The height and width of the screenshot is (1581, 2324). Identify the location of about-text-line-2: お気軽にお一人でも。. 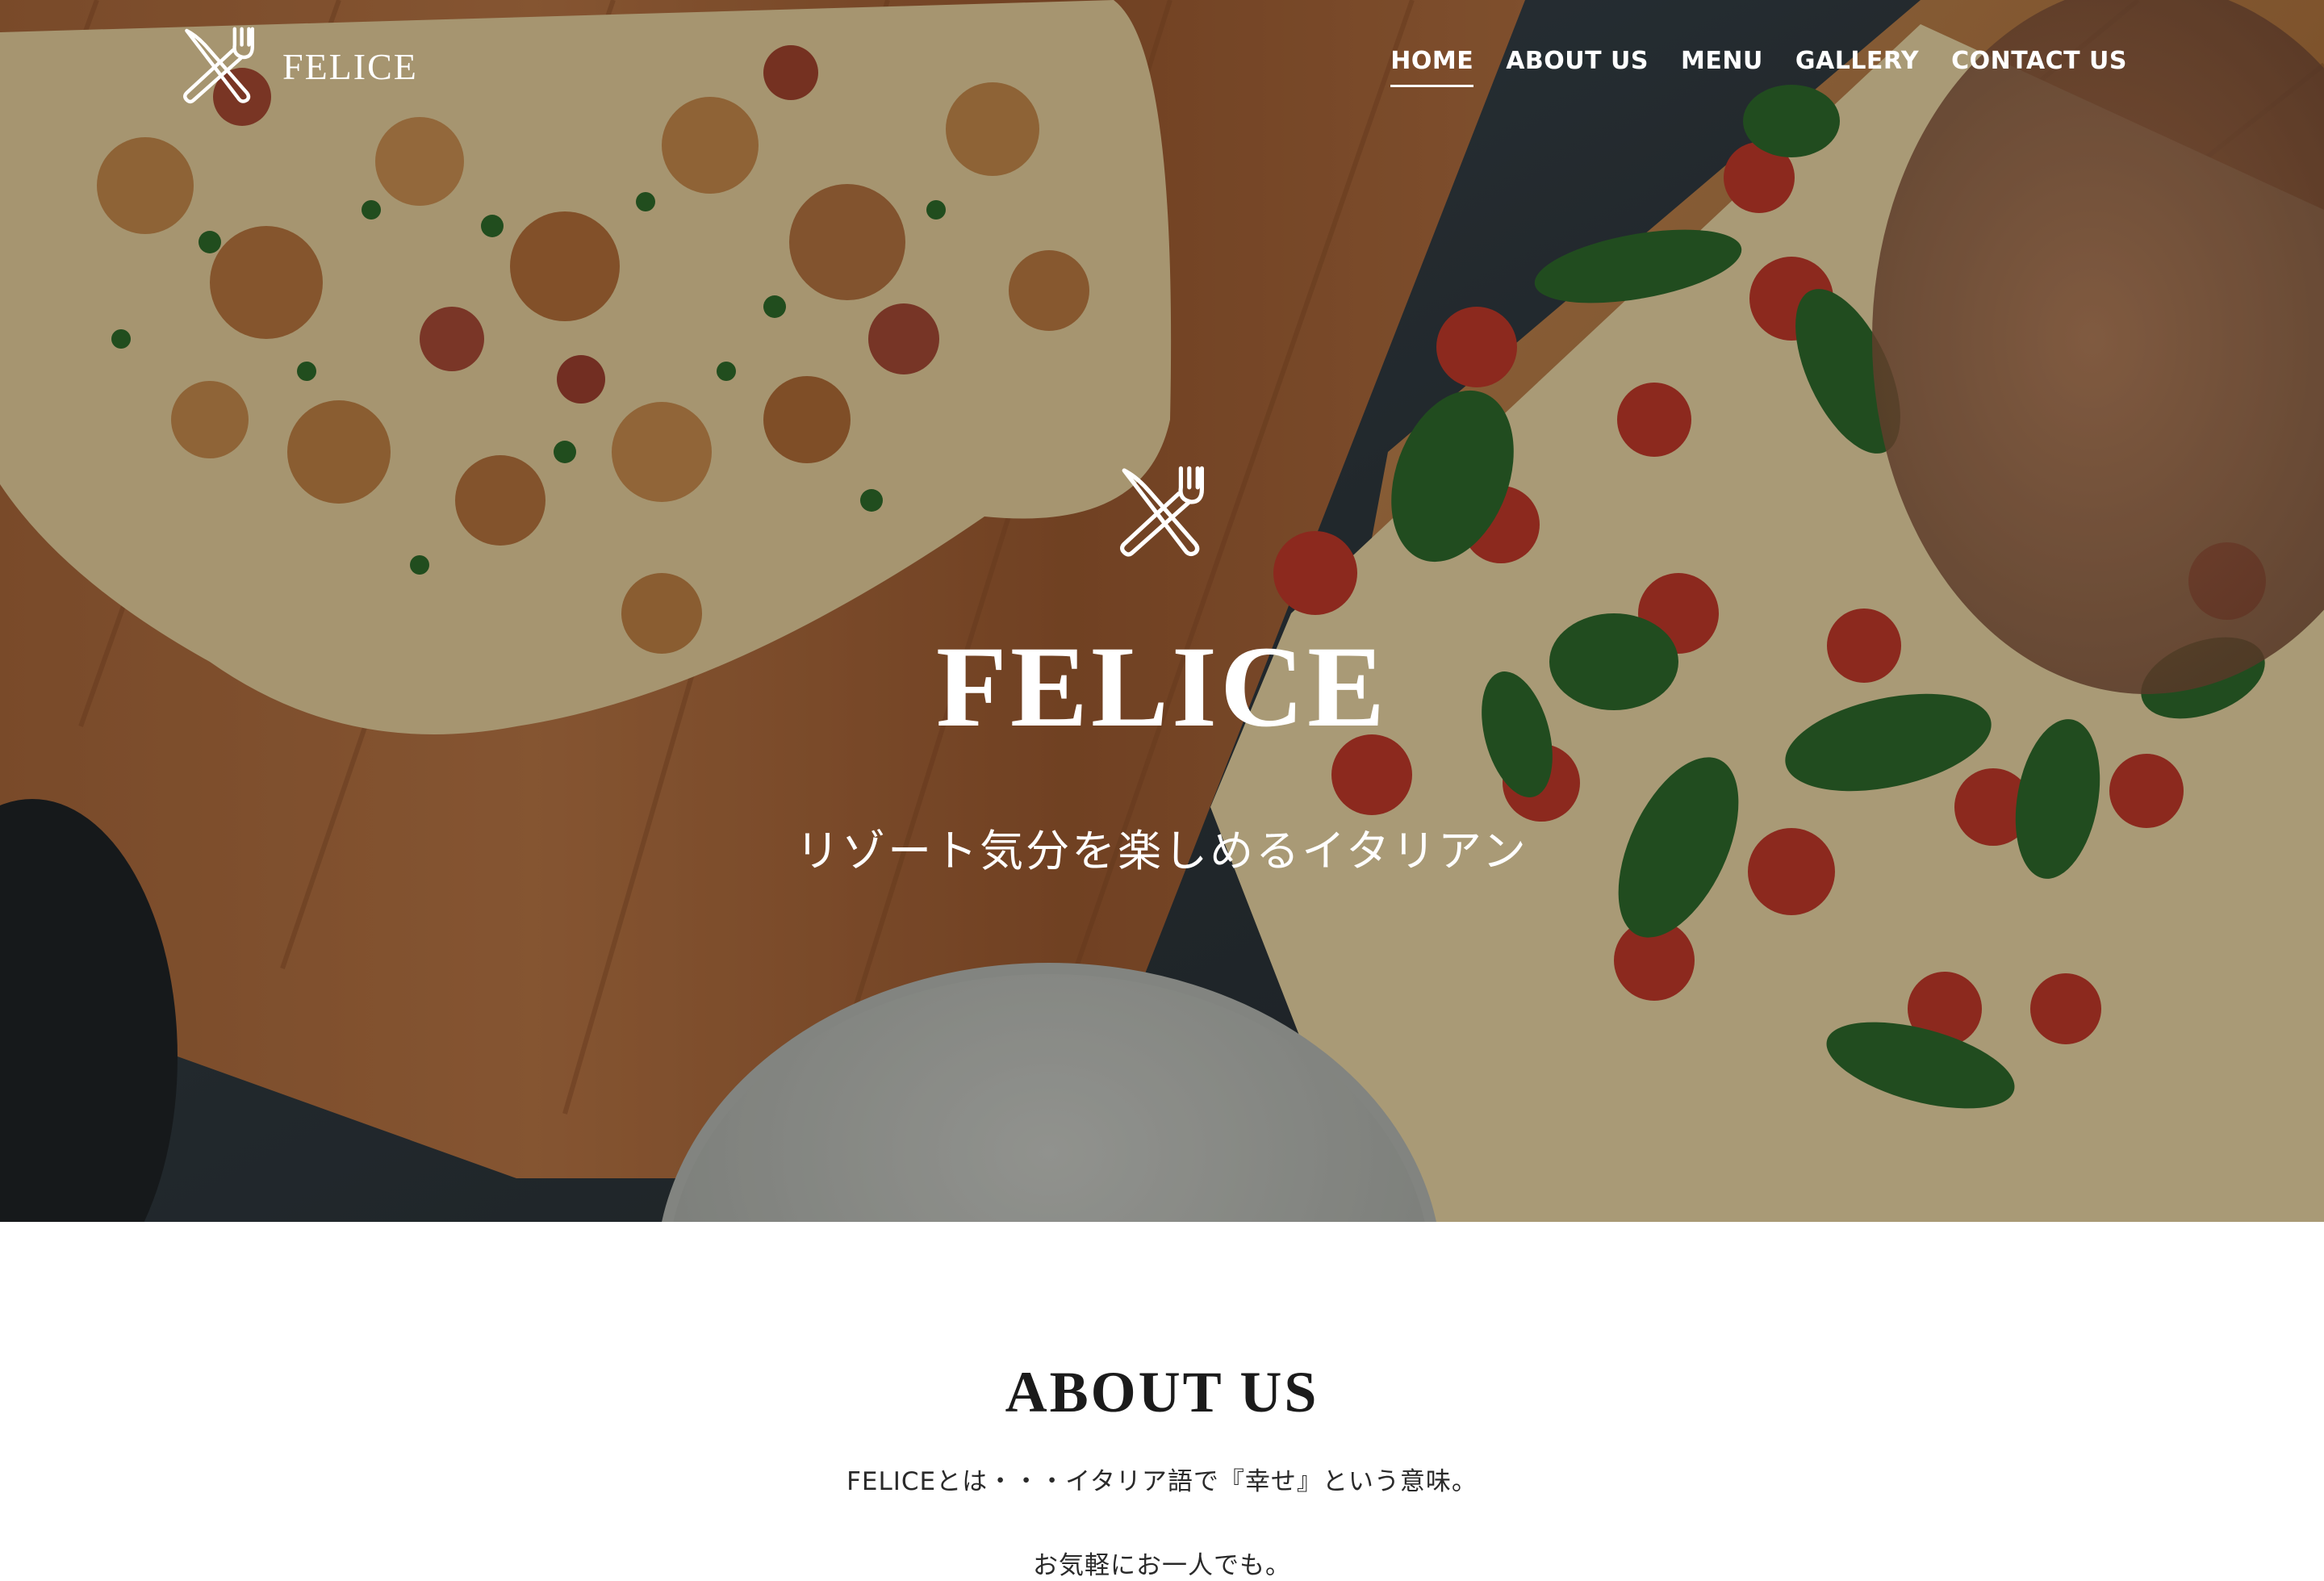
(1162, 1565).